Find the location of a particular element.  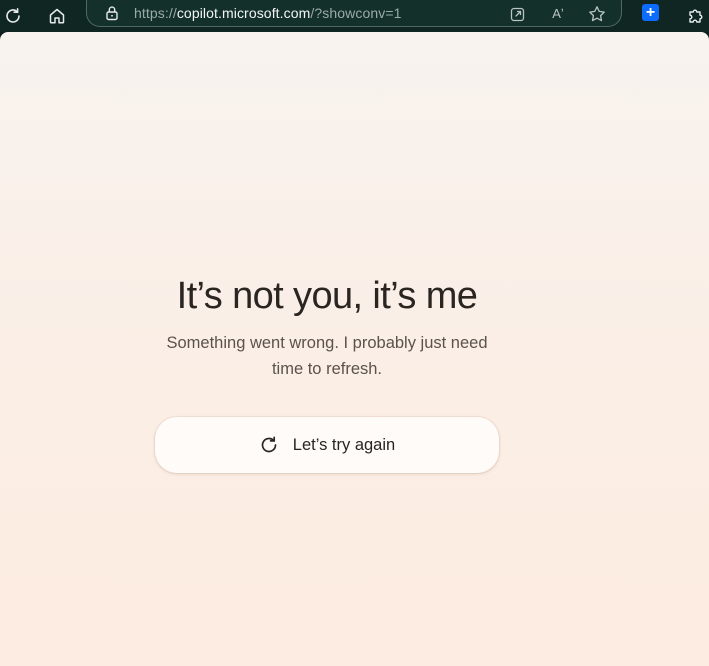

star-icon is located at coordinates (597, 14).